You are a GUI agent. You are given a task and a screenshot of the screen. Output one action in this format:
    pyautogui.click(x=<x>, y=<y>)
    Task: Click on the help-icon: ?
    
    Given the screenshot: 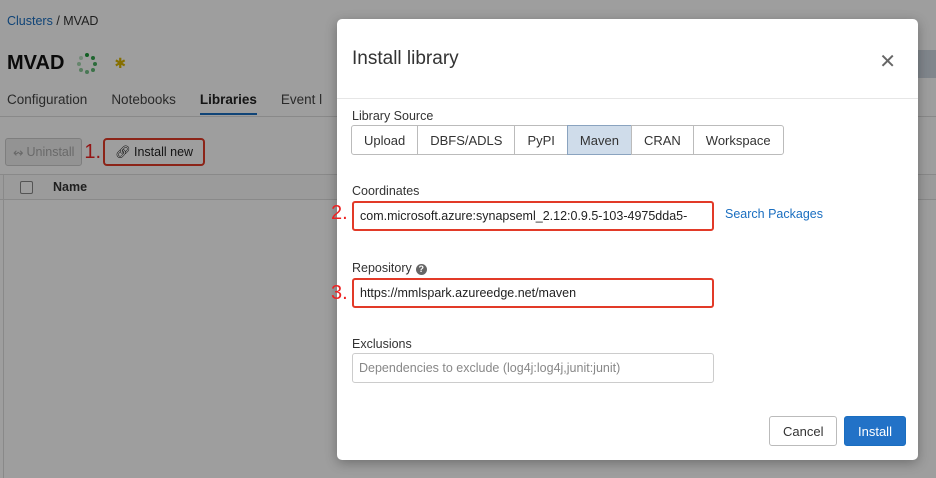 What is the action you would take?
    pyautogui.click(x=421, y=269)
    